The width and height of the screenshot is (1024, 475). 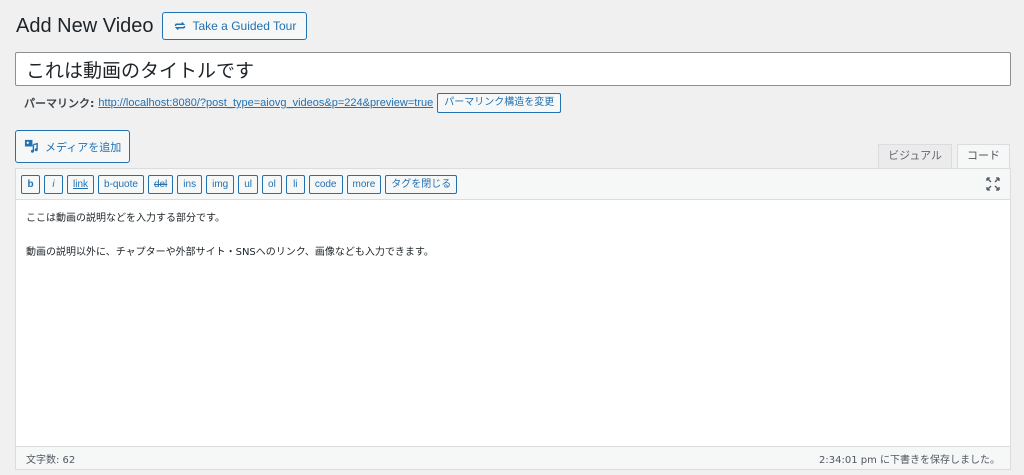 What do you see at coordinates (30, 184) in the screenshot?
I see `qt-bold-button: b` at bounding box center [30, 184].